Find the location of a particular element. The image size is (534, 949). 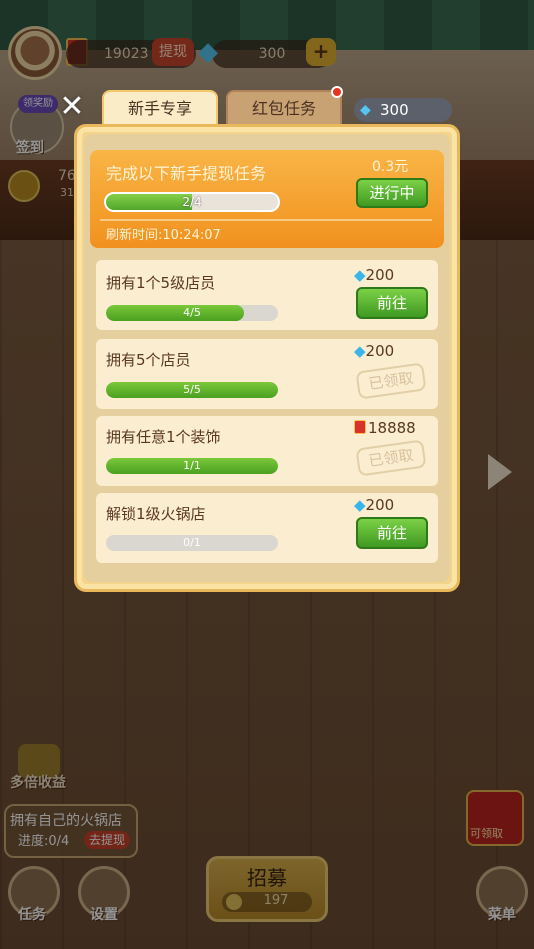

task-title: 拥有5个店员 is located at coordinates (148, 360).